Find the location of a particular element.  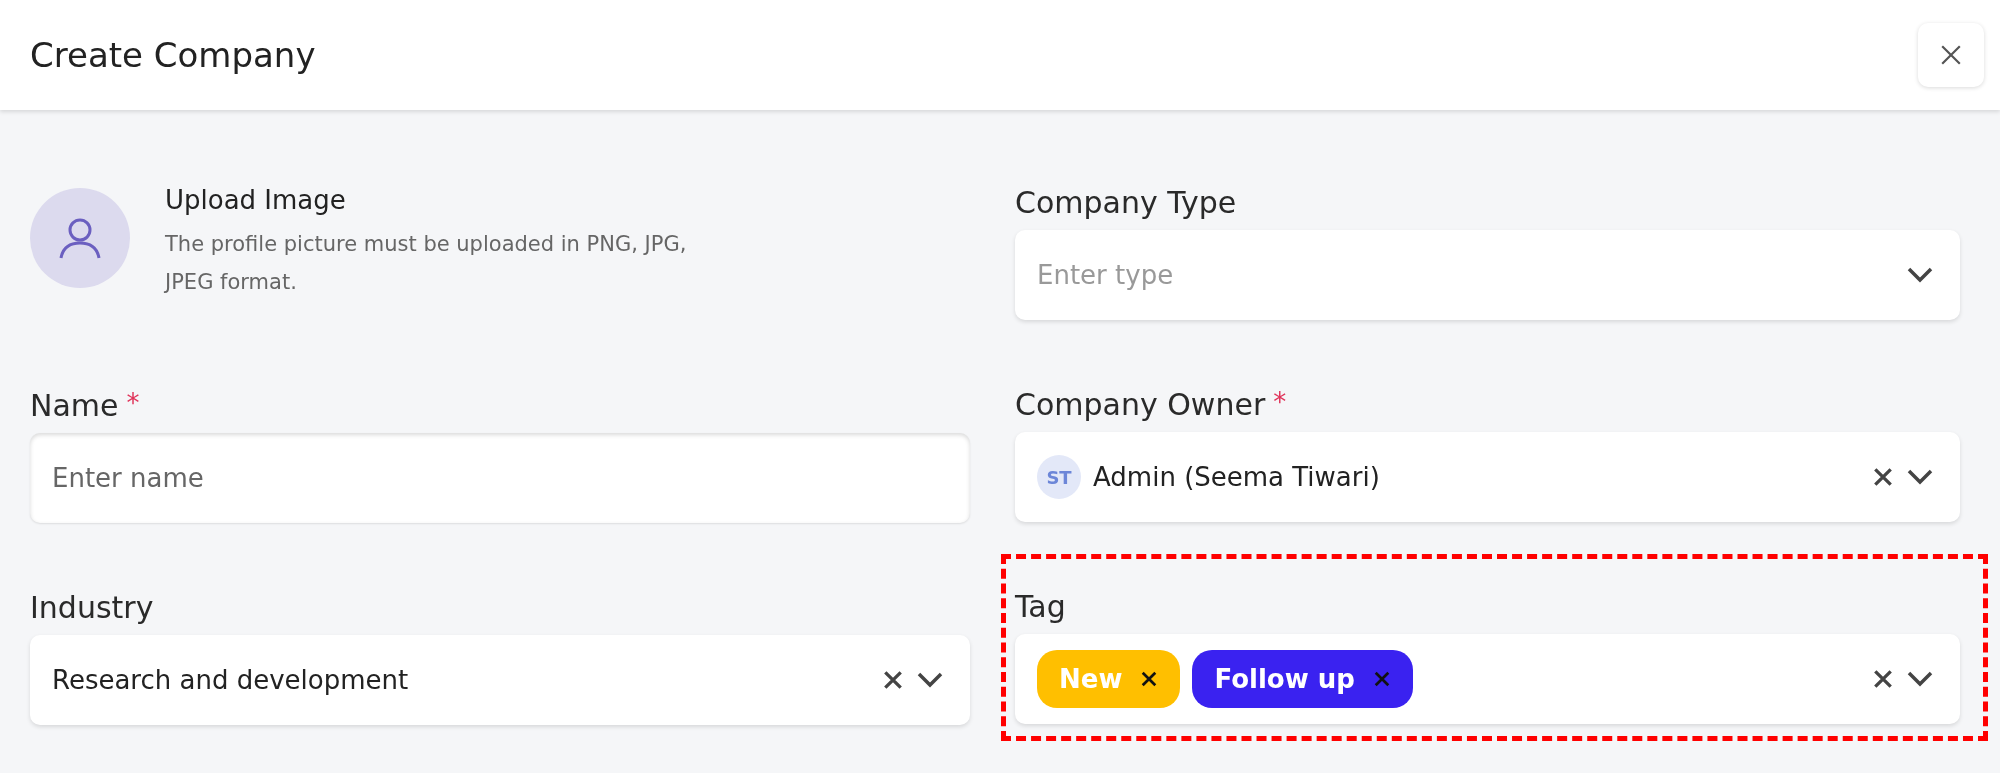

select-field: Research and development is located at coordinates (500, 680).